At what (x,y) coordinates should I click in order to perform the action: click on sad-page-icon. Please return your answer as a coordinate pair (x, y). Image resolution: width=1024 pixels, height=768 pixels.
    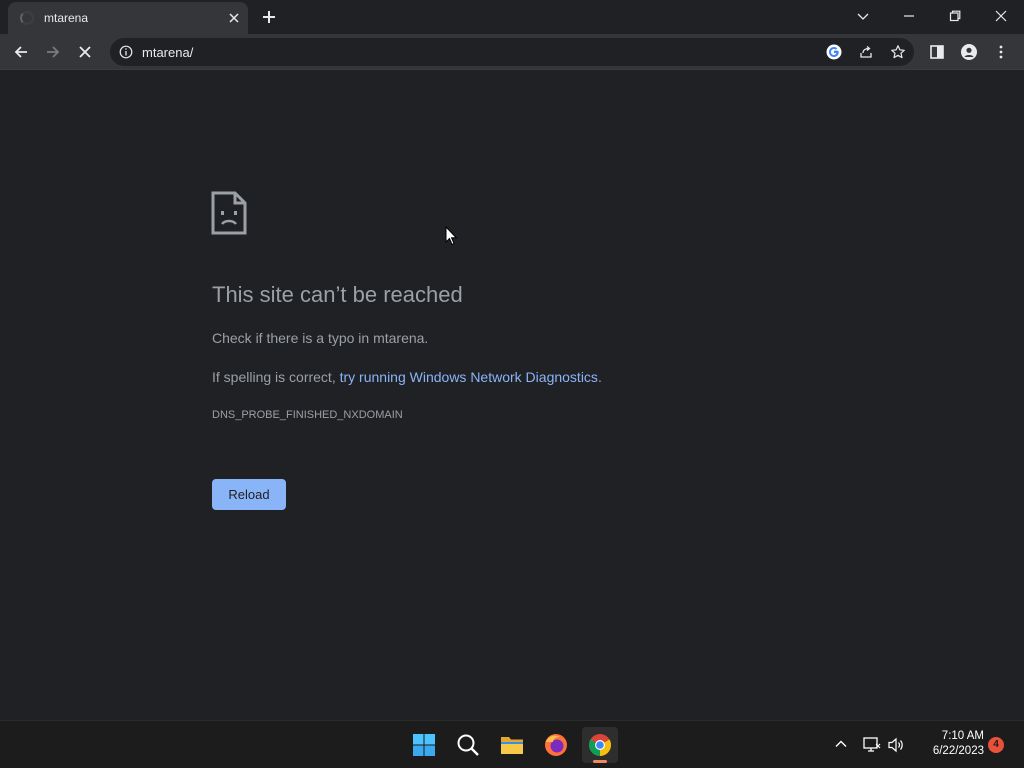
    Looking at the image, I should click on (229, 215).